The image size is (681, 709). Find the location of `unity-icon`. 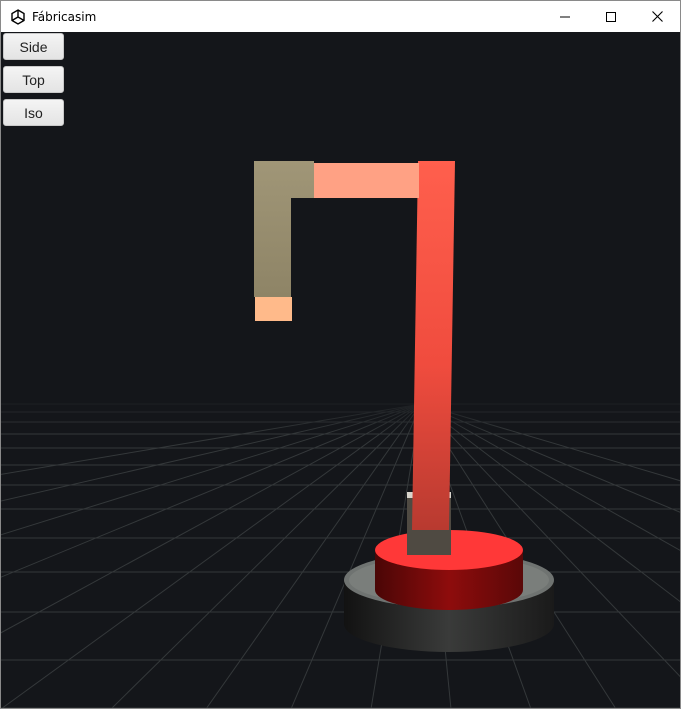

unity-icon is located at coordinates (18, 16).